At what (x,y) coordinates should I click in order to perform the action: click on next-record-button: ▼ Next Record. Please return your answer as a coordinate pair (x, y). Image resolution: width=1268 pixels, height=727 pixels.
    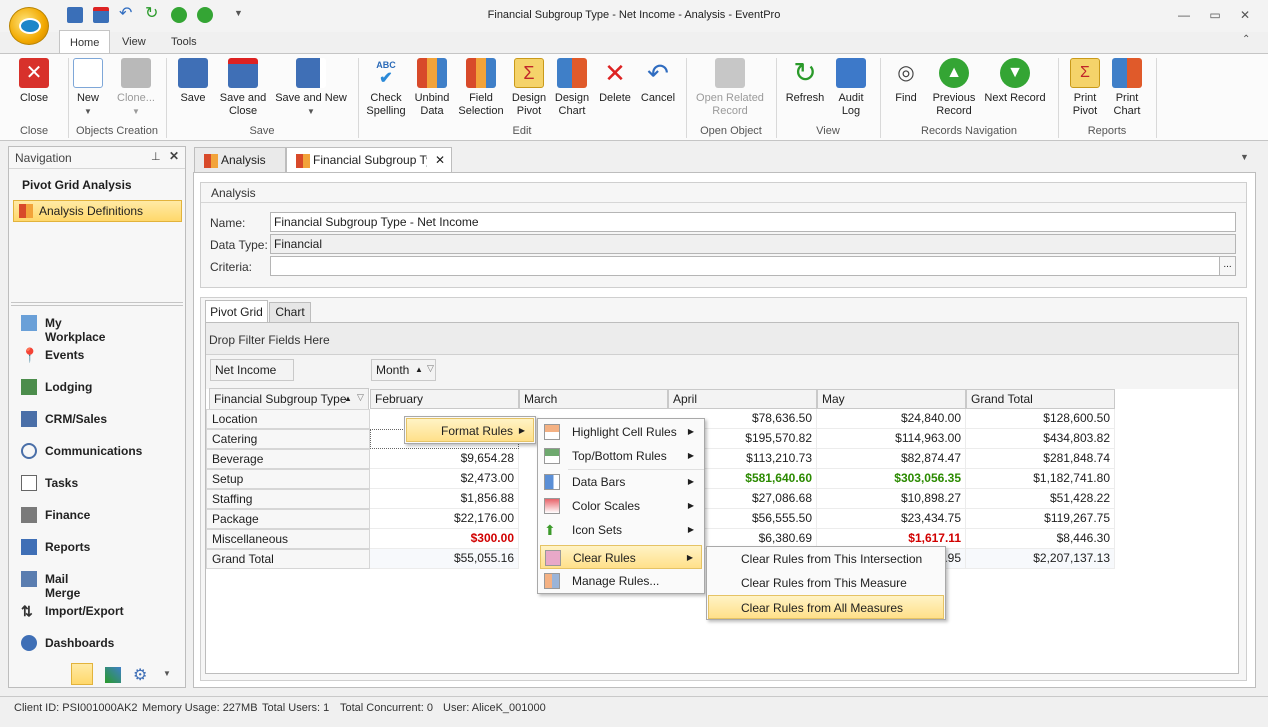
    Looking at the image, I should click on (1015, 81).